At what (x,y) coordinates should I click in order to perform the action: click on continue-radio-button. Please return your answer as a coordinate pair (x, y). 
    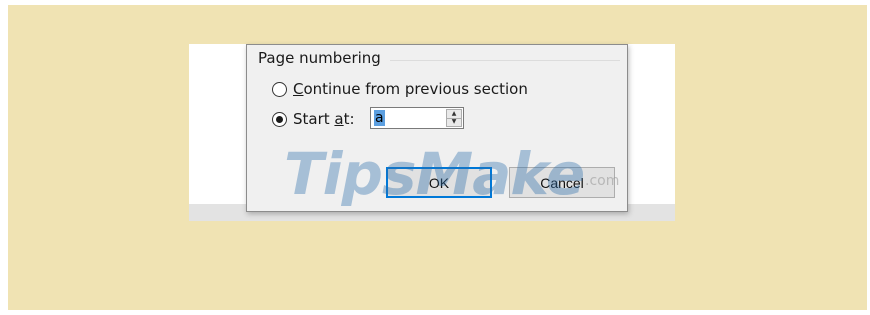
    Looking at the image, I should click on (279, 89).